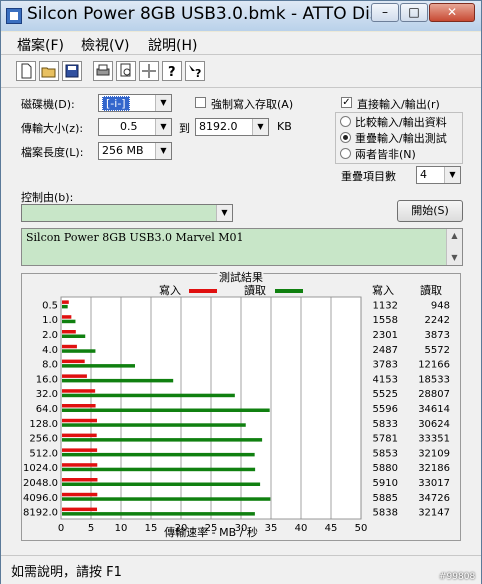  I want to click on read-value: 12166, so click(434, 365).